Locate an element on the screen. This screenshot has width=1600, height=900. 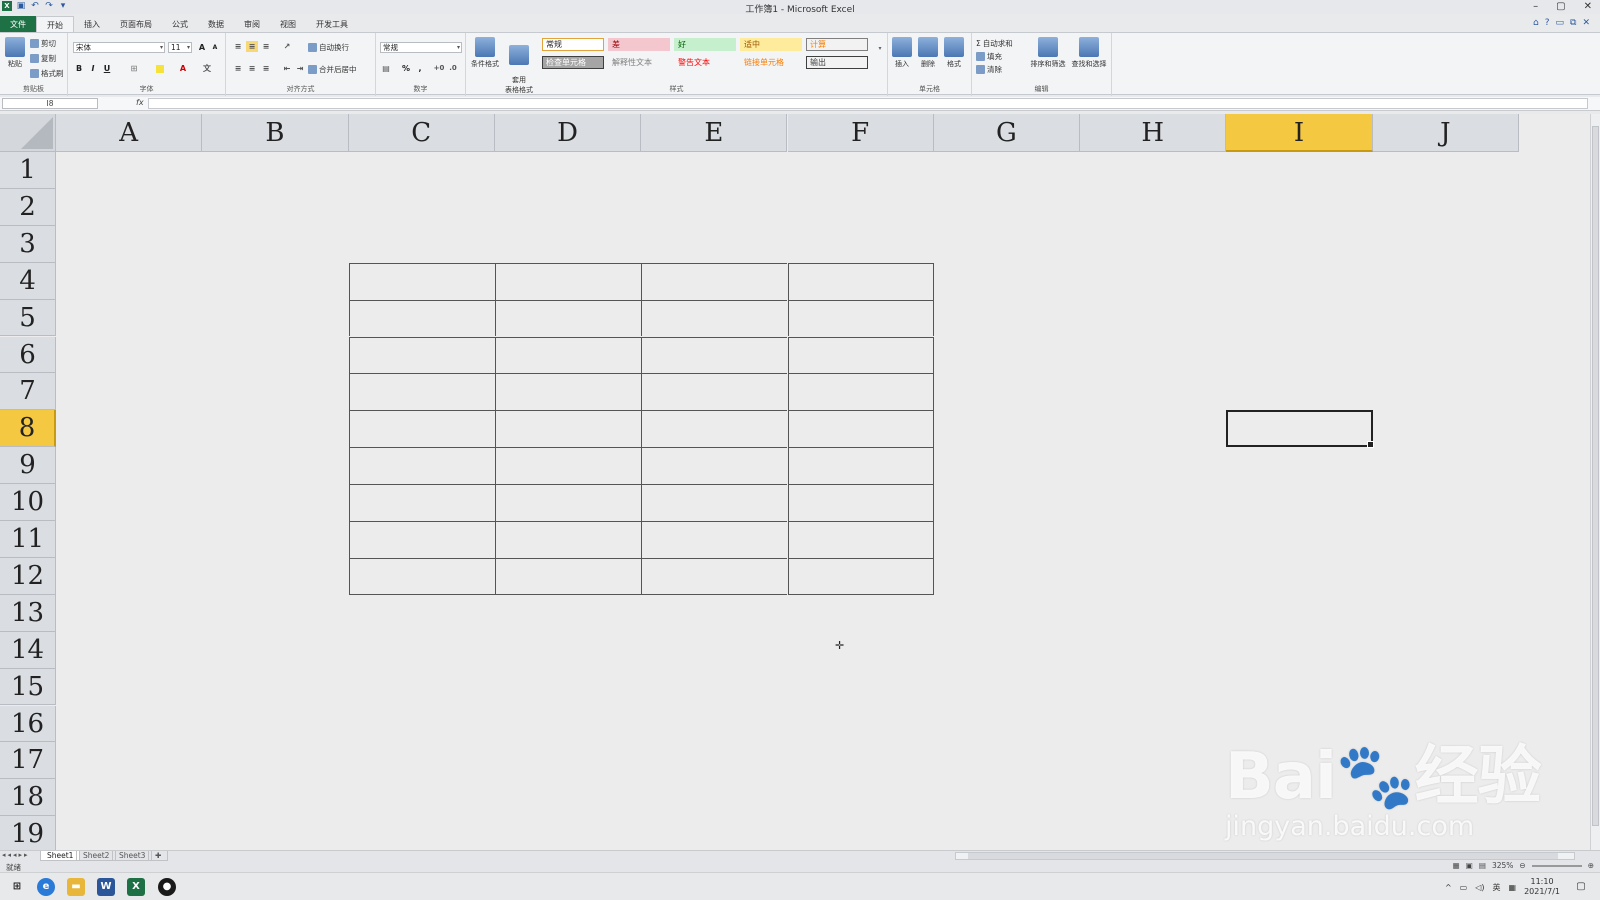
cell-style-2: 好 is located at coordinates (705, 44).